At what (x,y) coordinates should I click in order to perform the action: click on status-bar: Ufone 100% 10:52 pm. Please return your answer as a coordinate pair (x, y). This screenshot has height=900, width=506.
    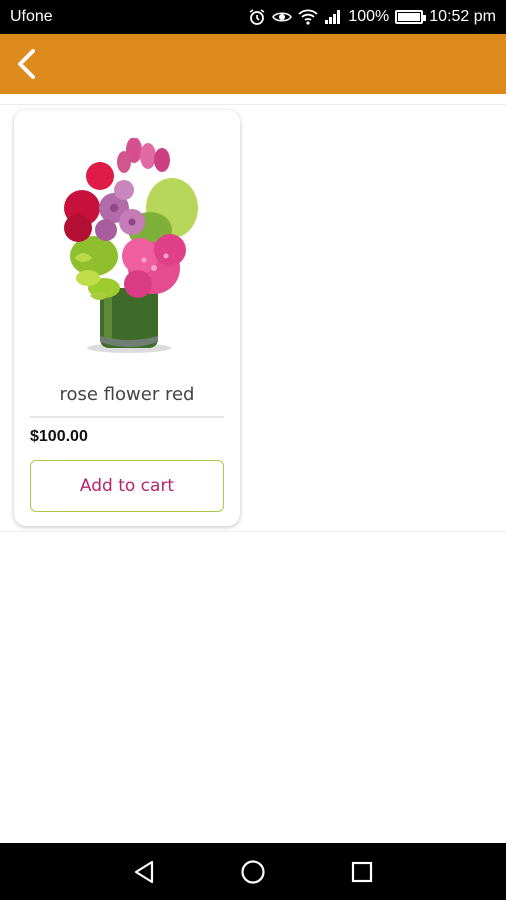
    Looking at the image, I should click on (253, 17).